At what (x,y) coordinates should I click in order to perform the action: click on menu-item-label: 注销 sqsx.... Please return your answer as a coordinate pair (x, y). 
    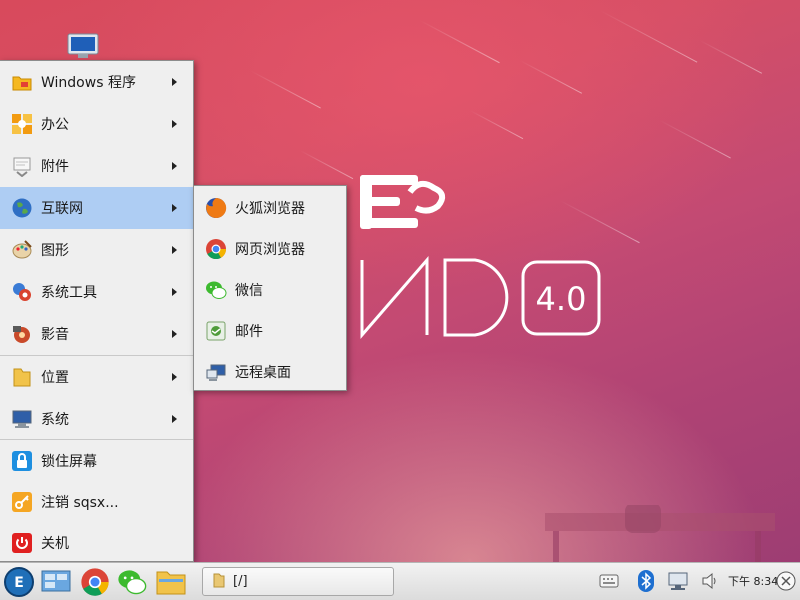
    Looking at the image, I should click on (80, 503).